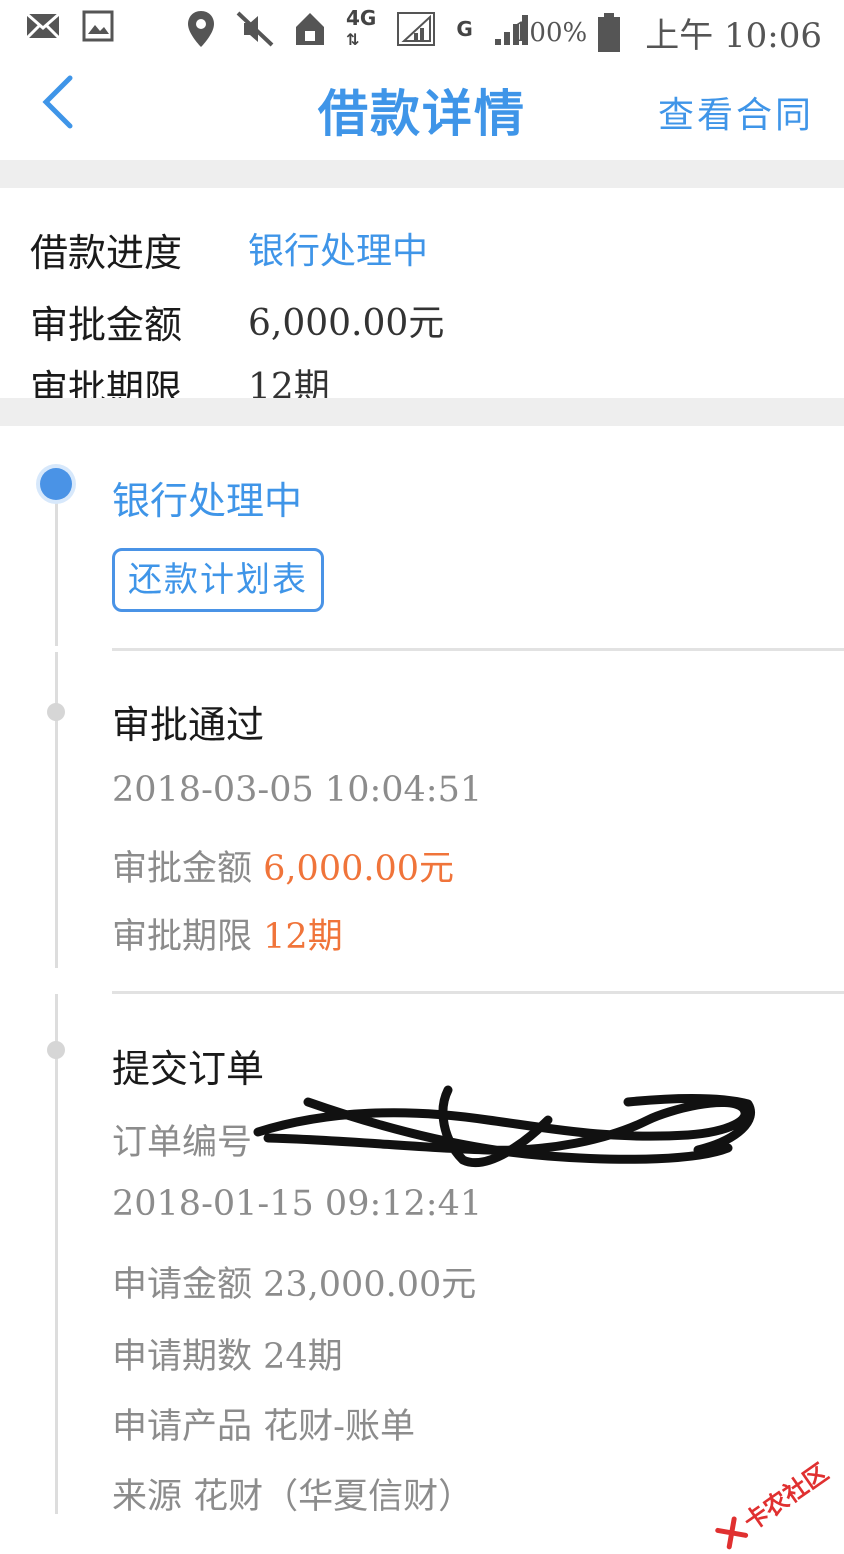  Describe the element at coordinates (422, 110) in the screenshot. I see `nav-bar: 借款详情 查看合同` at that location.